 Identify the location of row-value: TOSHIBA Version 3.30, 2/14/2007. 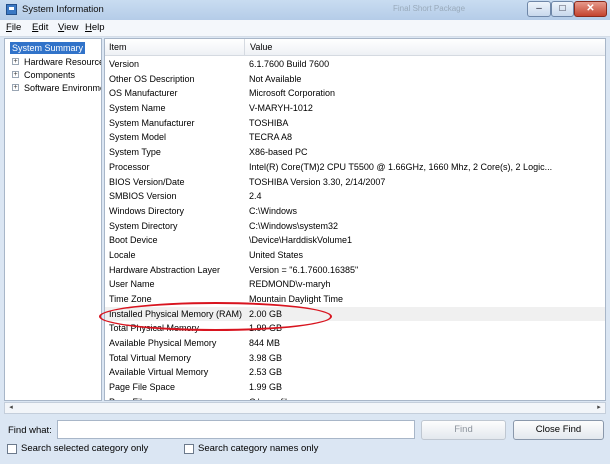
(317, 181).